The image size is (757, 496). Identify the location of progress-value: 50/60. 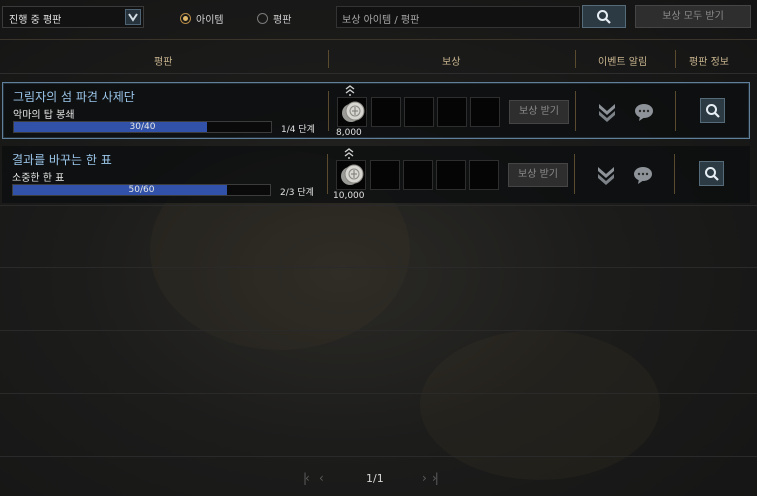
(141, 190).